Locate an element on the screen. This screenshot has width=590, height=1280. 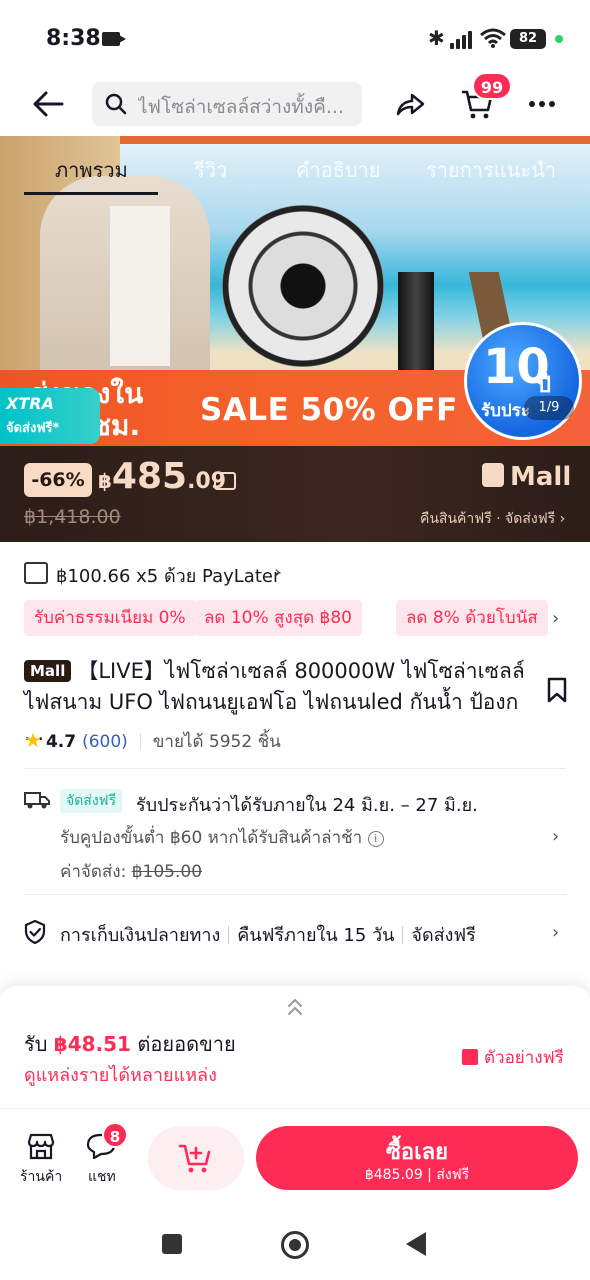
buy-now-button: ซื้อเลย ฿485.09 | ส่งฟรี is located at coordinates (417, 1158).